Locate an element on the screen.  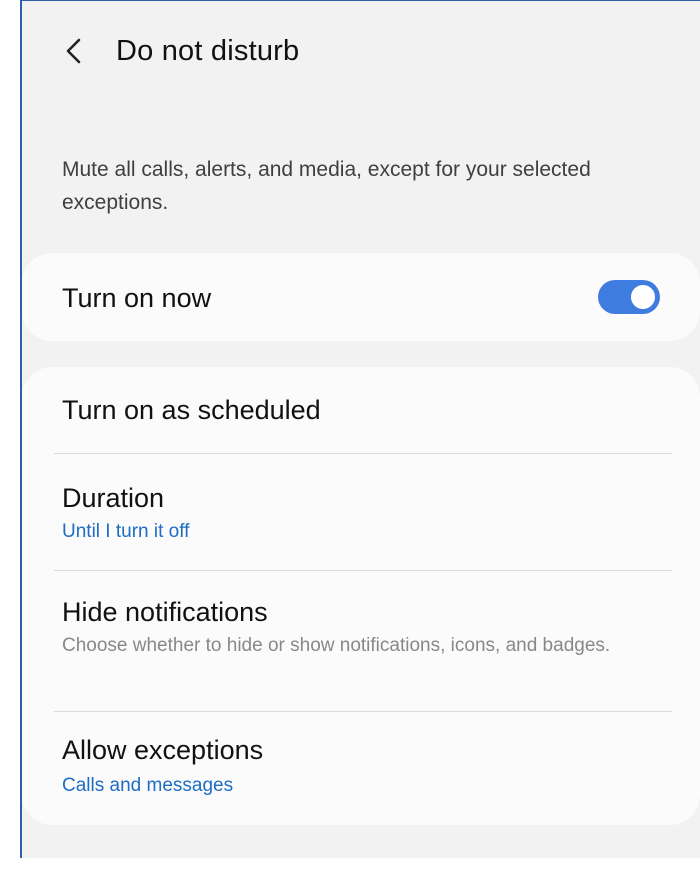
chevron-left-icon is located at coordinates (73, 51).